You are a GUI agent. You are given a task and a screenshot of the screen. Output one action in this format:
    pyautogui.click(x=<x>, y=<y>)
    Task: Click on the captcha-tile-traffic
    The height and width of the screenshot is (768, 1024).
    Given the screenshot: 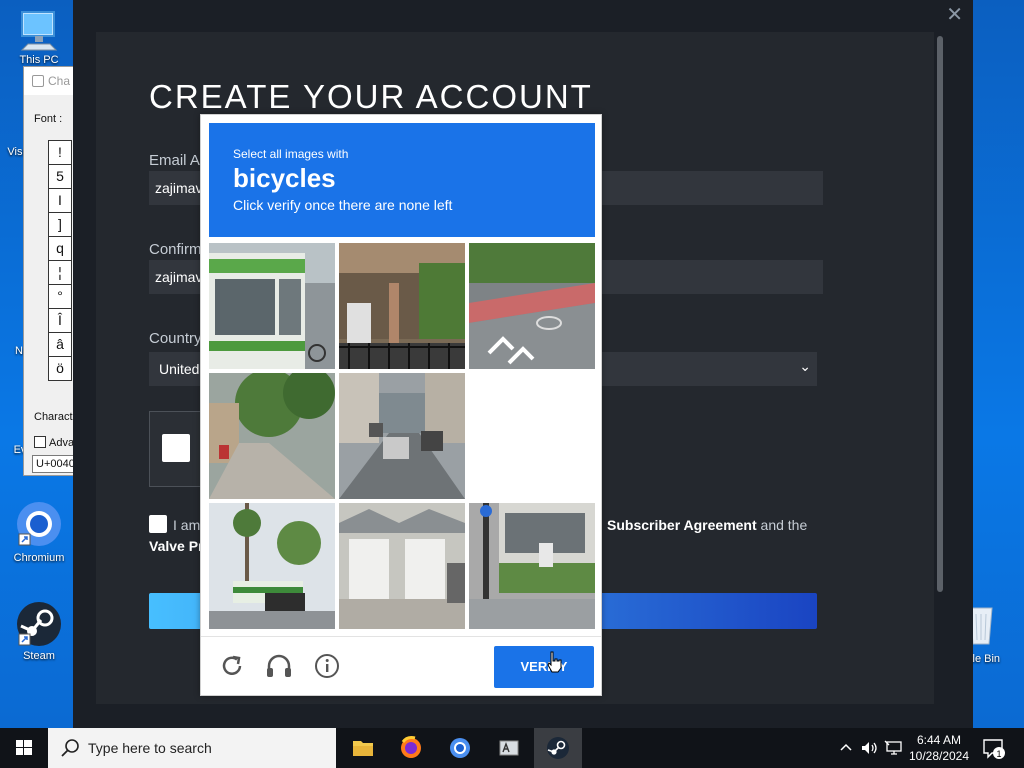 What is the action you would take?
    pyautogui.click(x=402, y=436)
    